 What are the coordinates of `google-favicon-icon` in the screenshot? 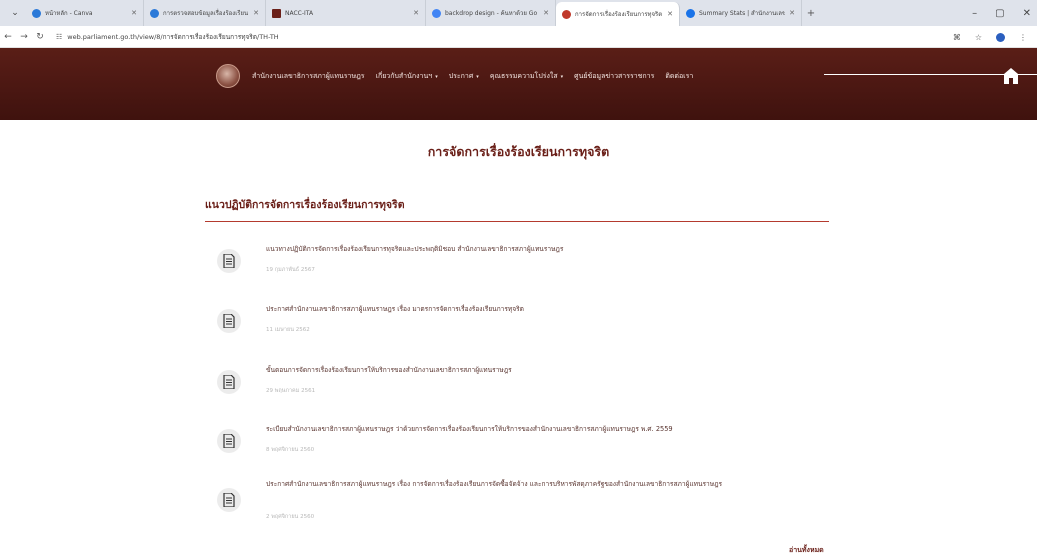 It's located at (436, 13).